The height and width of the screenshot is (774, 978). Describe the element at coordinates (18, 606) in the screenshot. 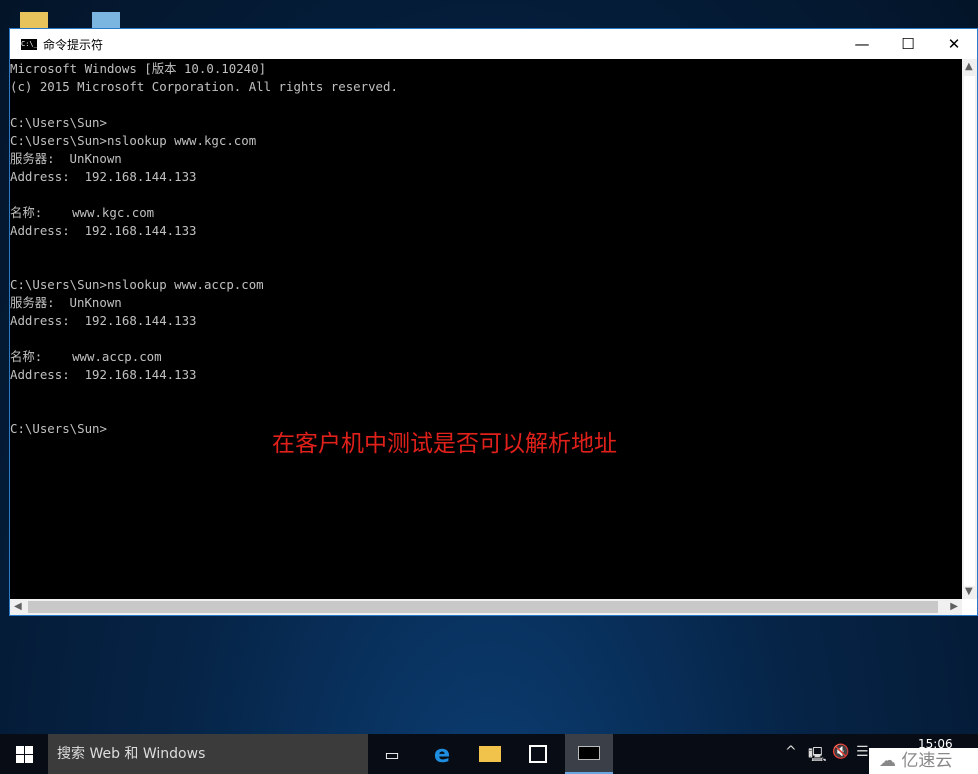

I see `scroll-left-icon: ◀` at that location.